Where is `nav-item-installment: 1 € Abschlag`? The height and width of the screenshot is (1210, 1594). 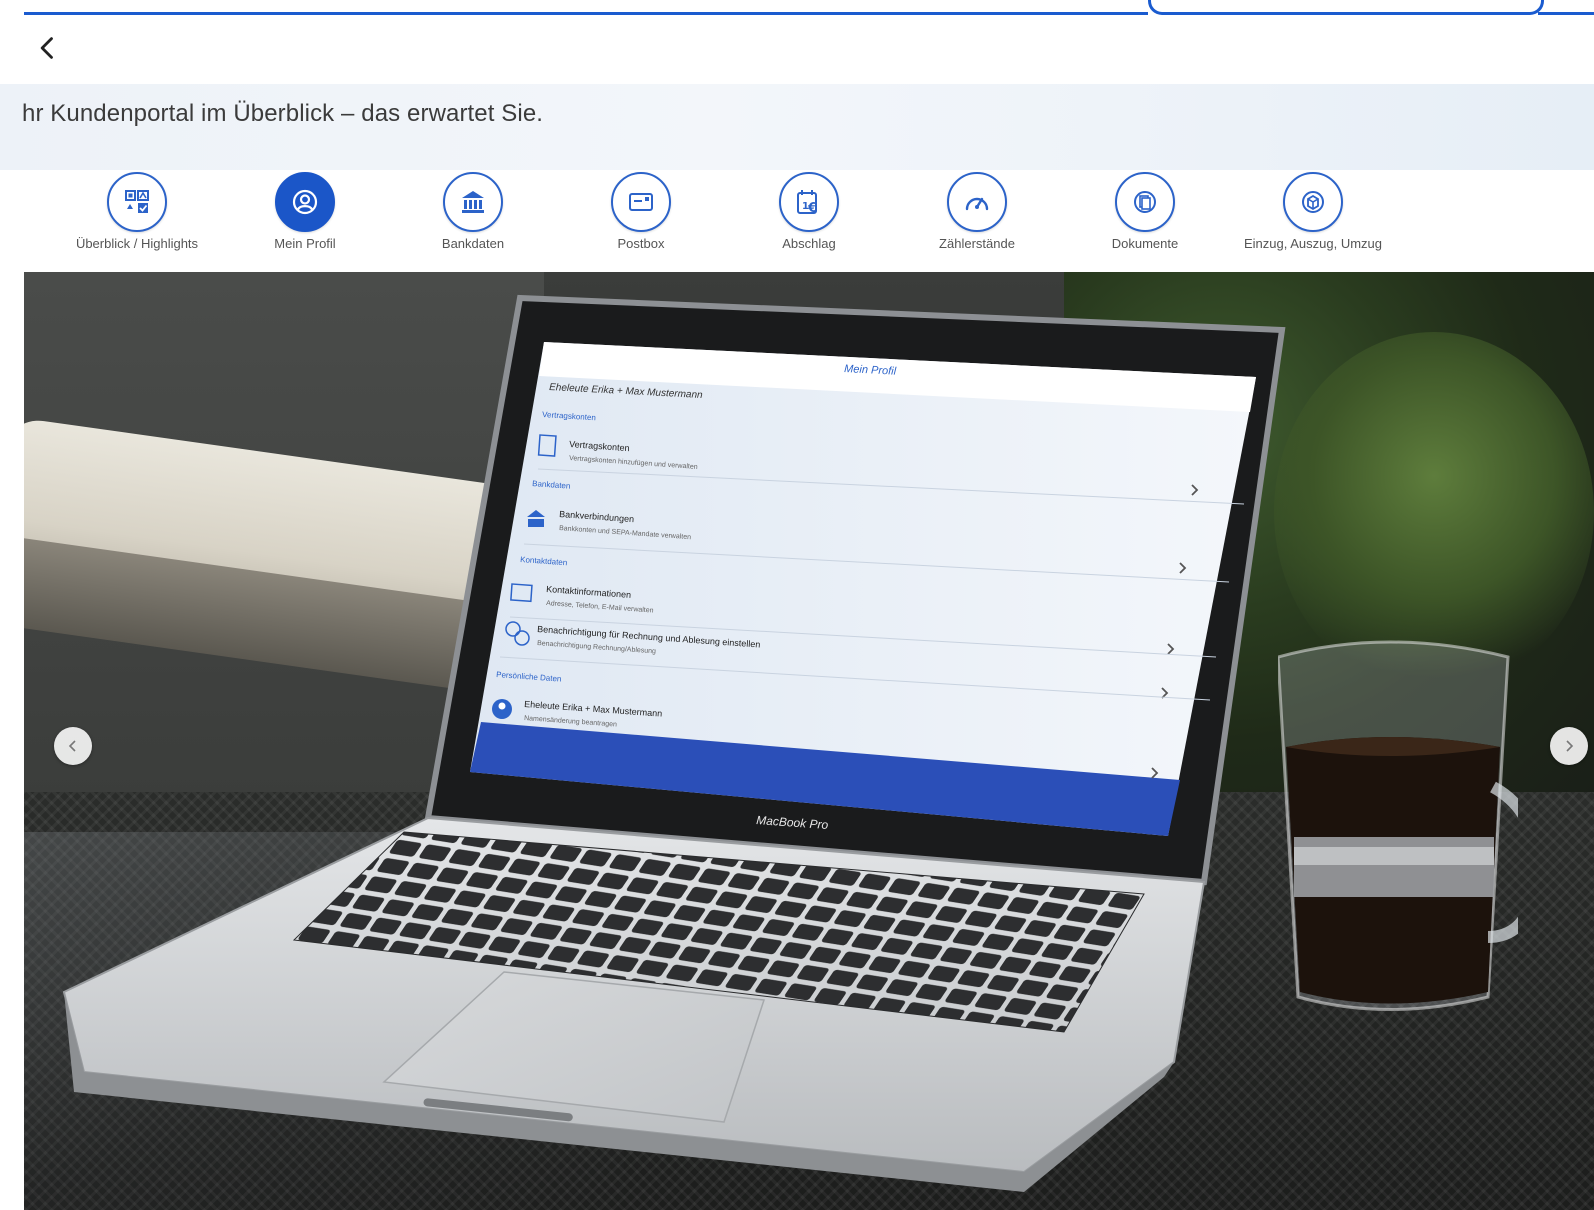 nav-item-installment: 1 € Abschlag is located at coordinates (809, 220).